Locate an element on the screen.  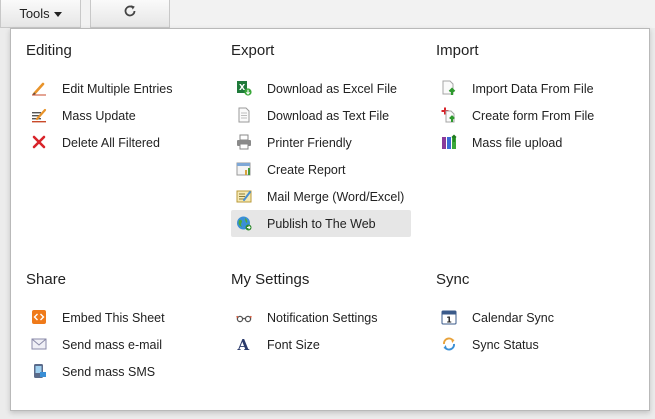
section-title: My Settings is located at coordinates (270, 279).